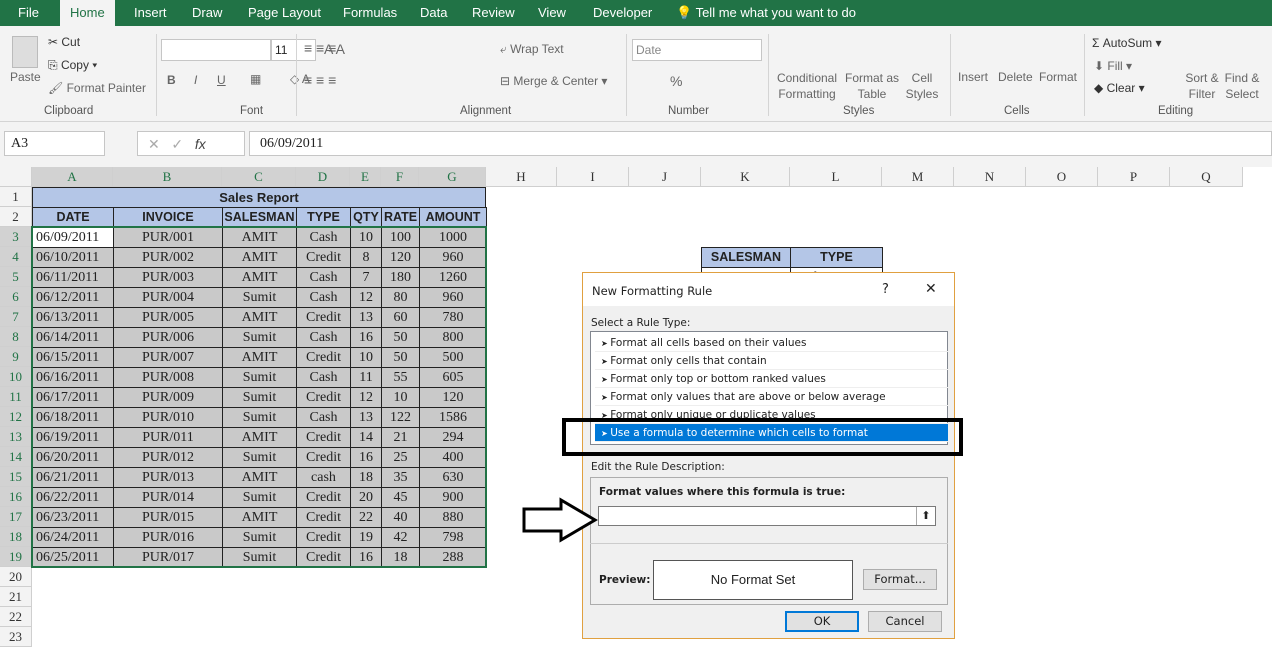 This screenshot has height=647, width=1272. What do you see at coordinates (323, 177) in the screenshot?
I see `column-header: D` at bounding box center [323, 177].